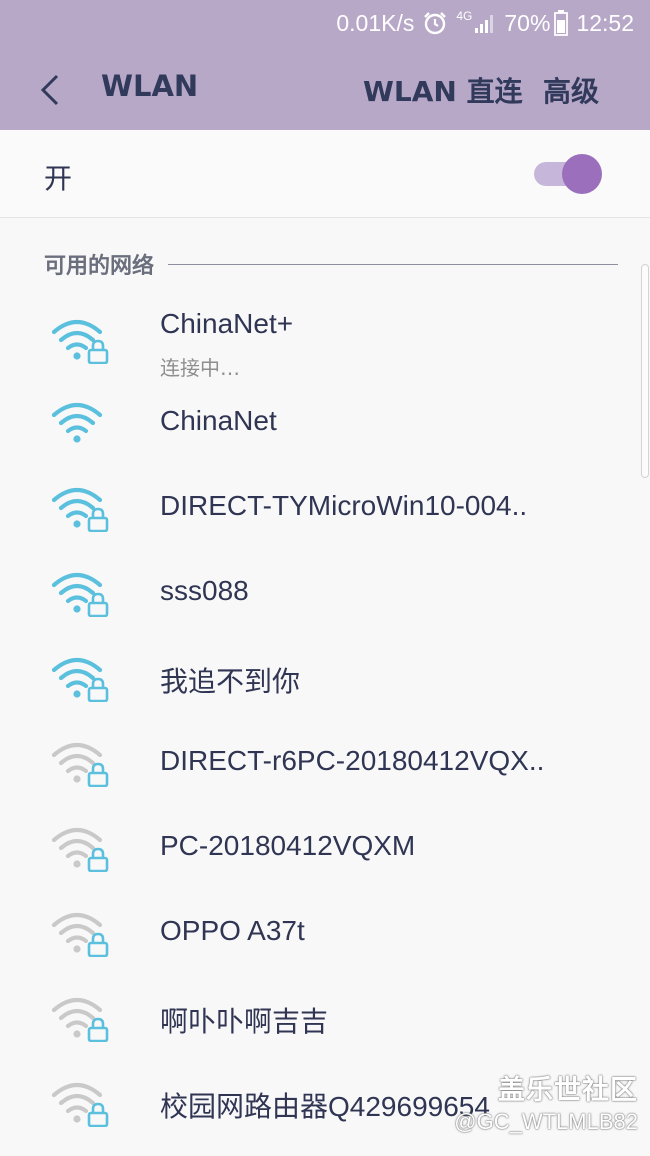  Describe the element at coordinates (546, 1121) in the screenshot. I see `watermark-handle: @GC_WTLMLB82` at that location.